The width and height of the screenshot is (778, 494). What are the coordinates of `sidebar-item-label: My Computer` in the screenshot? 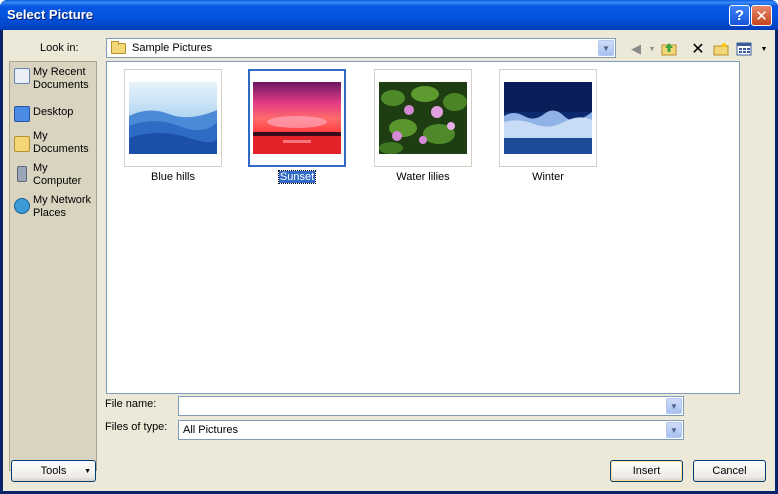 It's located at (57, 174).